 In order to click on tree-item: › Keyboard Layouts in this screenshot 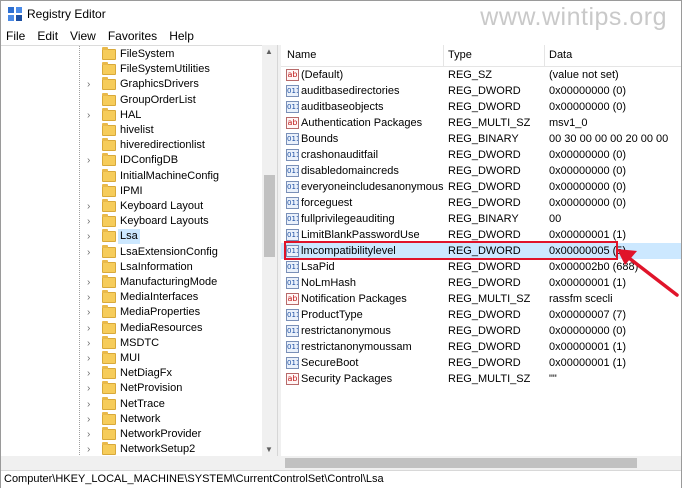, I will do `click(132, 221)`.